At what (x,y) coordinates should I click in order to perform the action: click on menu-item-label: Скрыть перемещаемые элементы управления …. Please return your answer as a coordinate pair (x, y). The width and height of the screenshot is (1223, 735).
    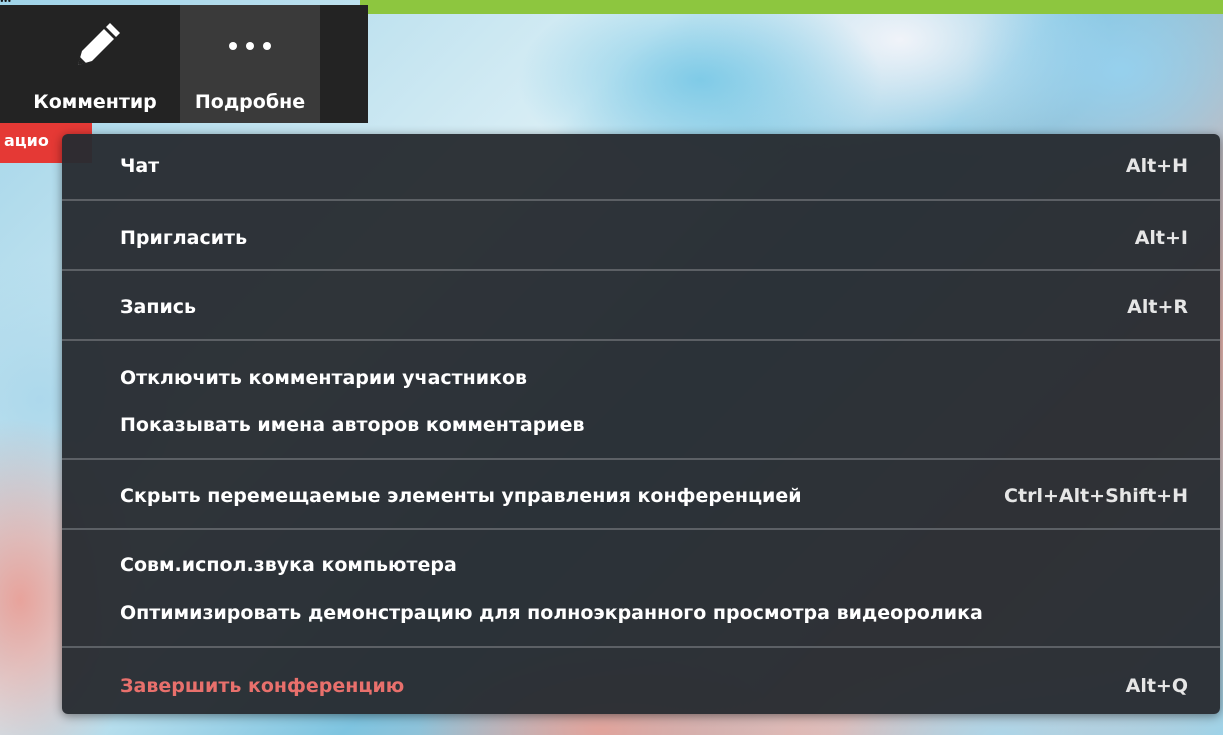
    Looking at the image, I should click on (461, 496).